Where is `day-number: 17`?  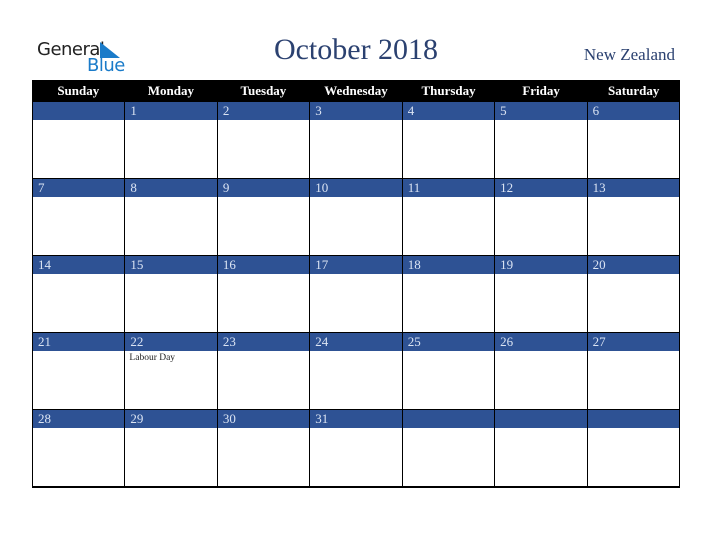 day-number: 17 is located at coordinates (356, 265).